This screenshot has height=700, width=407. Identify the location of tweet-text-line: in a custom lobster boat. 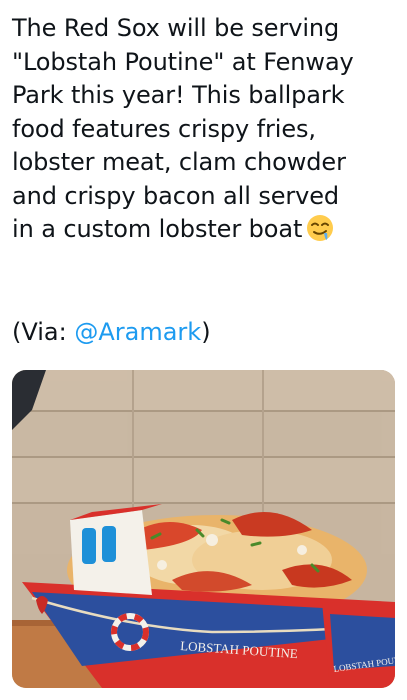
(157, 229).